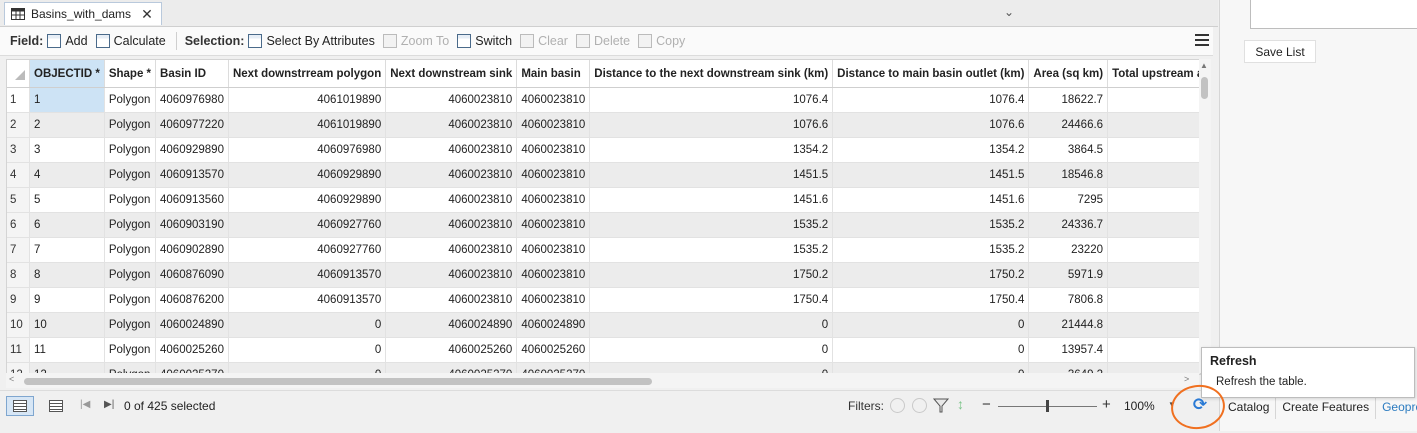  What do you see at coordinates (1153, 300) in the screenshot?
I see `table-cell: 7806` at bounding box center [1153, 300].